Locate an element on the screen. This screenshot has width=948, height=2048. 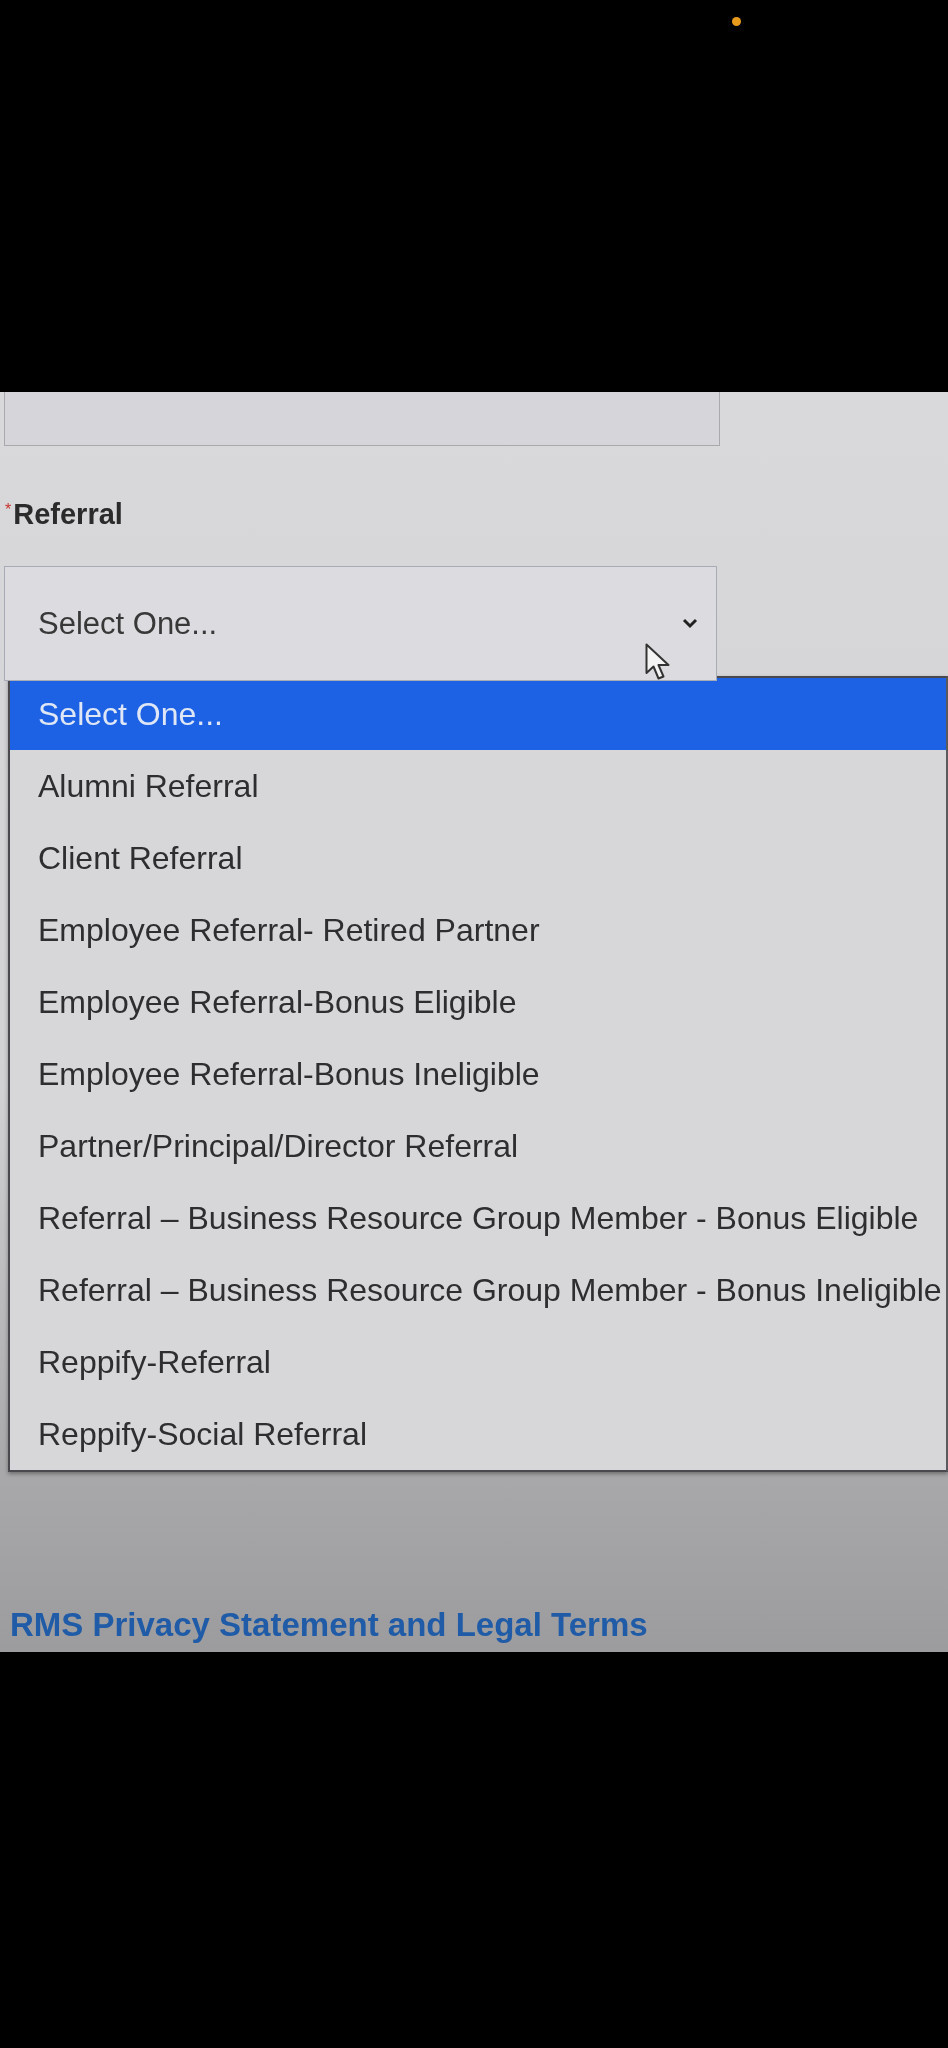
dropdown-option: Reppify-Social Referral is located at coordinates (478, 1434).